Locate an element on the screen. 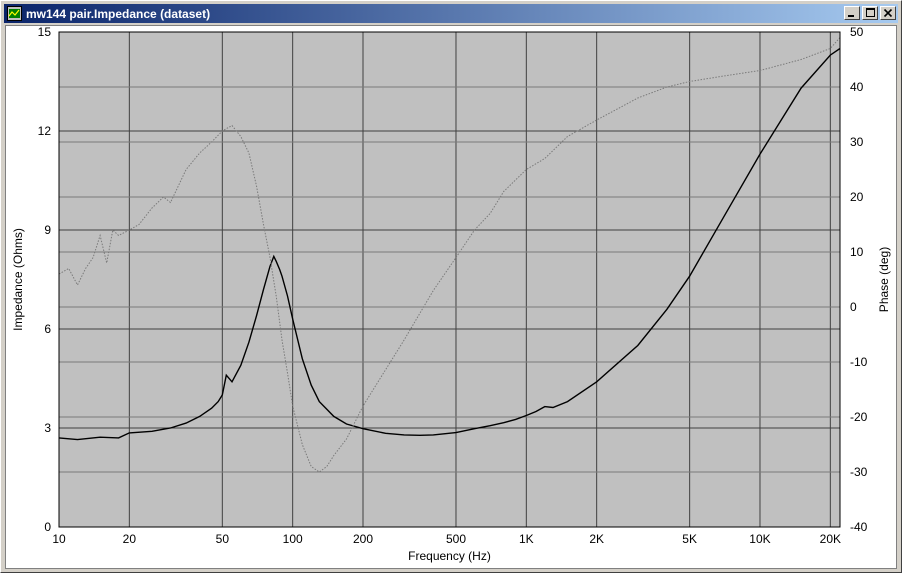 This screenshot has width=902, height=573. x-tick-label: 10 is located at coordinates (59, 539).